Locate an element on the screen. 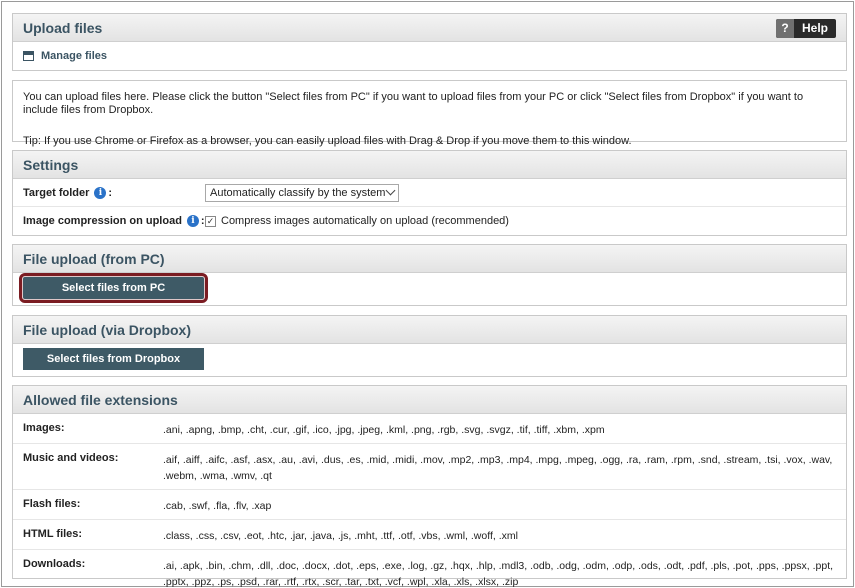 This screenshot has width=855, height=588. dropbox-upload-title: File upload (via Dropbox) is located at coordinates (107, 330).